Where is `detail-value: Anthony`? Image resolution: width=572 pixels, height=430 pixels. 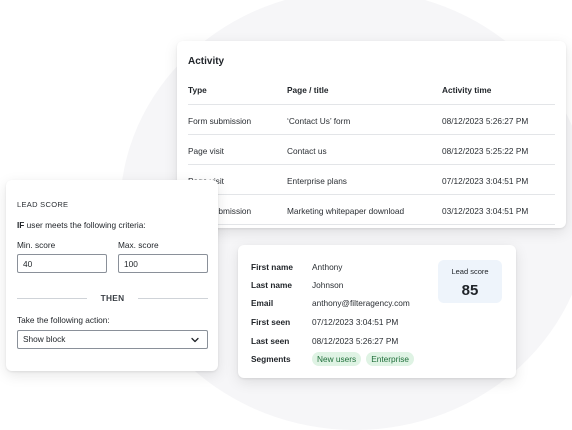
detail-value: Anthony is located at coordinates (327, 267).